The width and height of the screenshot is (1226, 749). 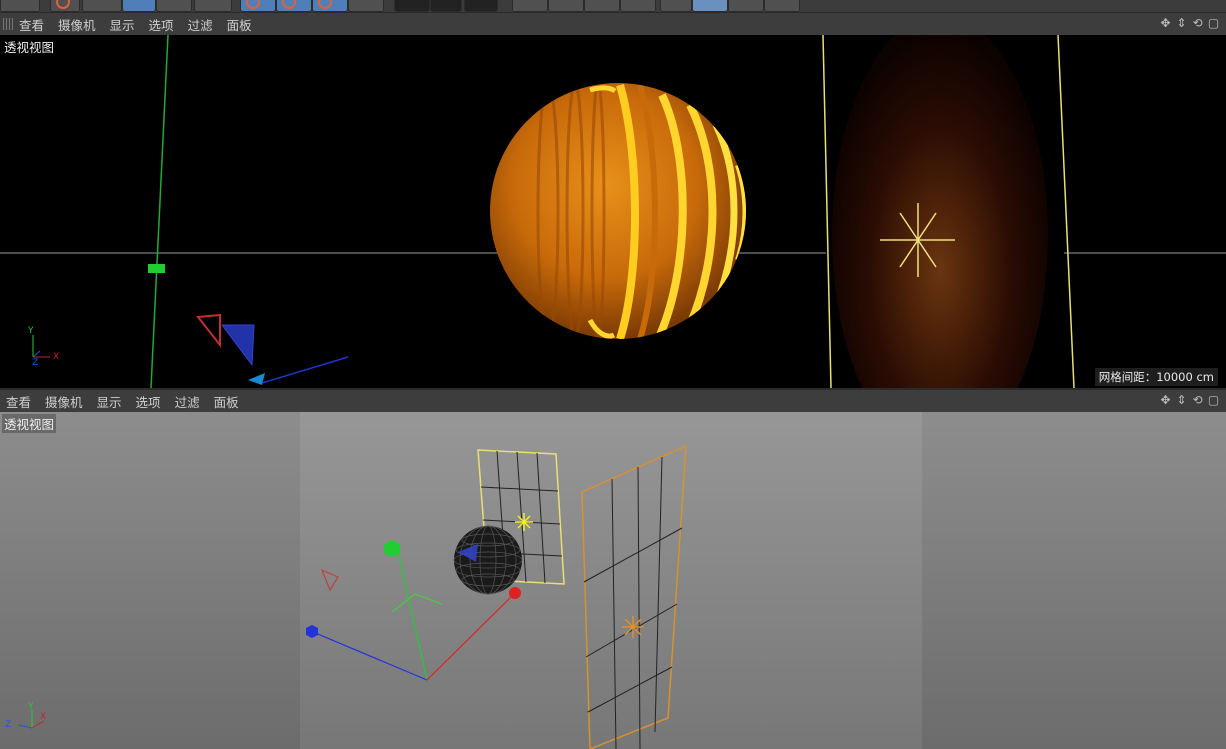 I want to click on record-icon, so click(x=481, y=6).